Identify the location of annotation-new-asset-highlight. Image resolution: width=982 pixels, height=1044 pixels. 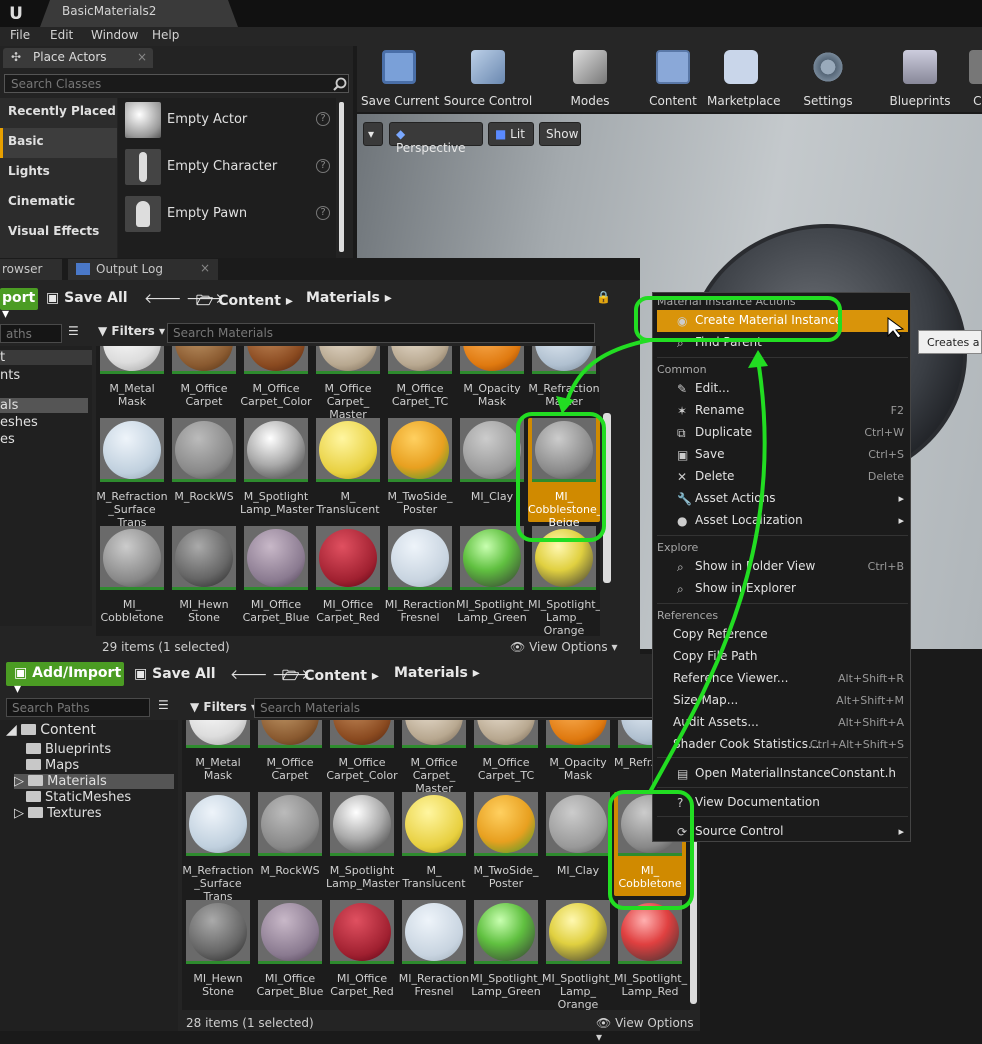
(561, 477).